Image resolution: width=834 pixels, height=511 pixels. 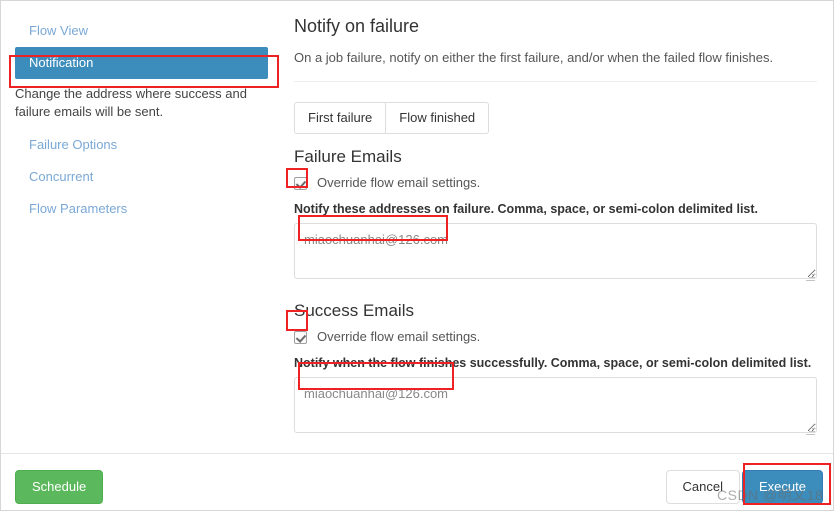 What do you see at coordinates (399, 182) in the screenshot?
I see `failure-override-label: Override flow email settings.` at bounding box center [399, 182].